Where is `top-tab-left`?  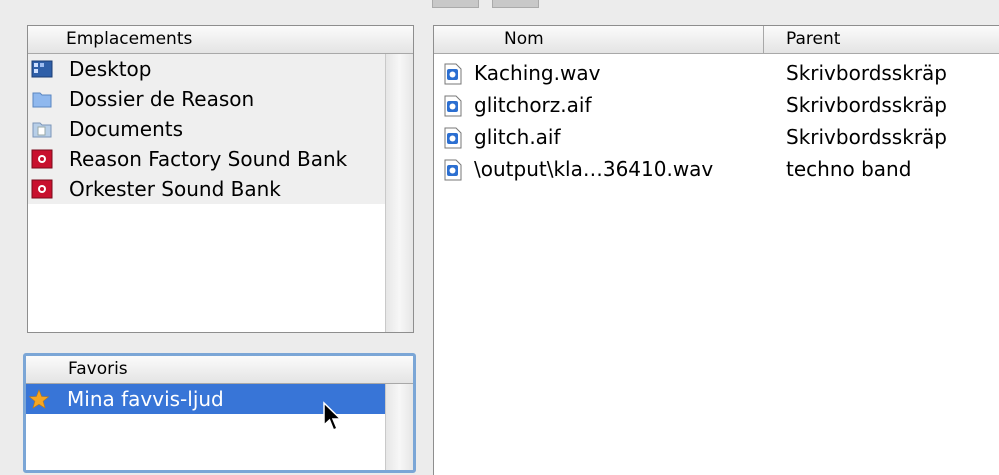 top-tab-left is located at coordinates (455, 4).